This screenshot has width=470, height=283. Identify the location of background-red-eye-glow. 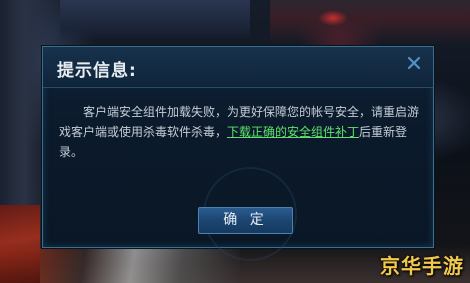
(333, 18).